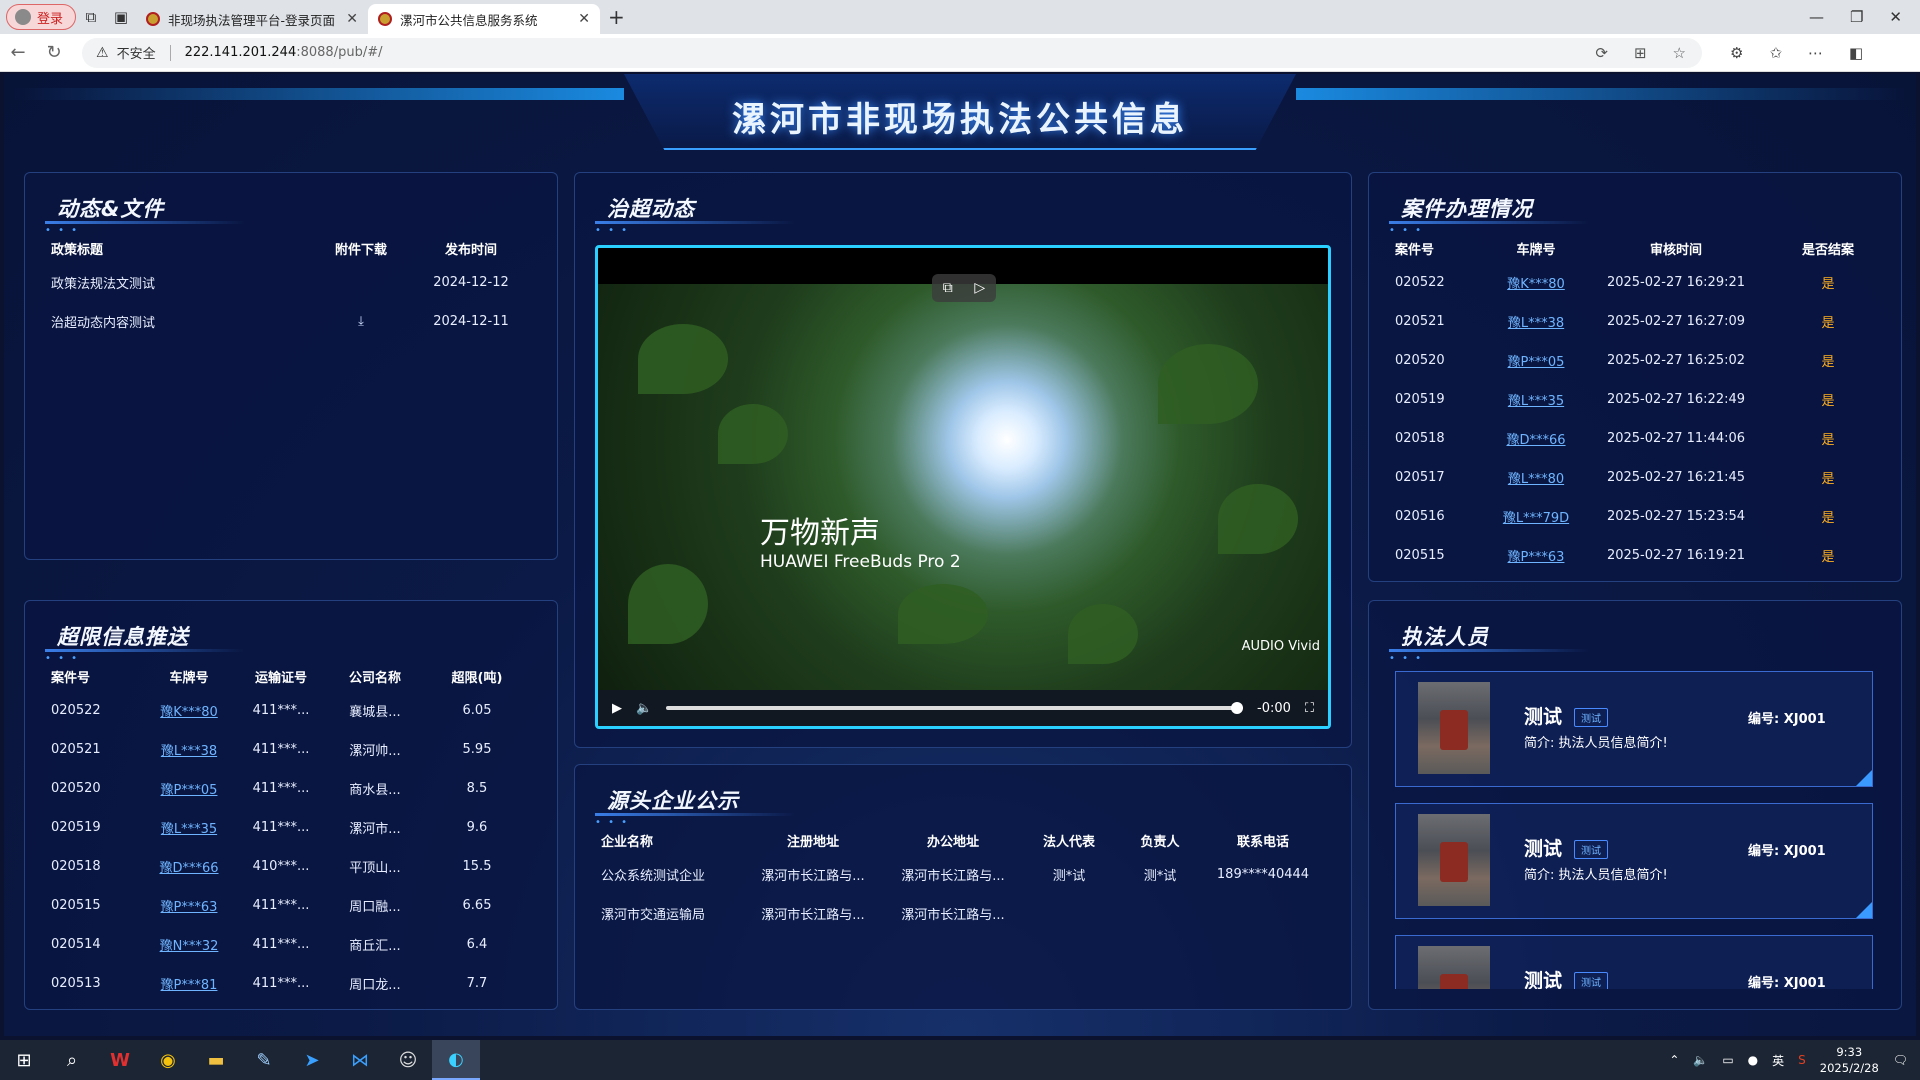  I want to click on chevron-up-icon: ⌃, so click(1674, 1060).